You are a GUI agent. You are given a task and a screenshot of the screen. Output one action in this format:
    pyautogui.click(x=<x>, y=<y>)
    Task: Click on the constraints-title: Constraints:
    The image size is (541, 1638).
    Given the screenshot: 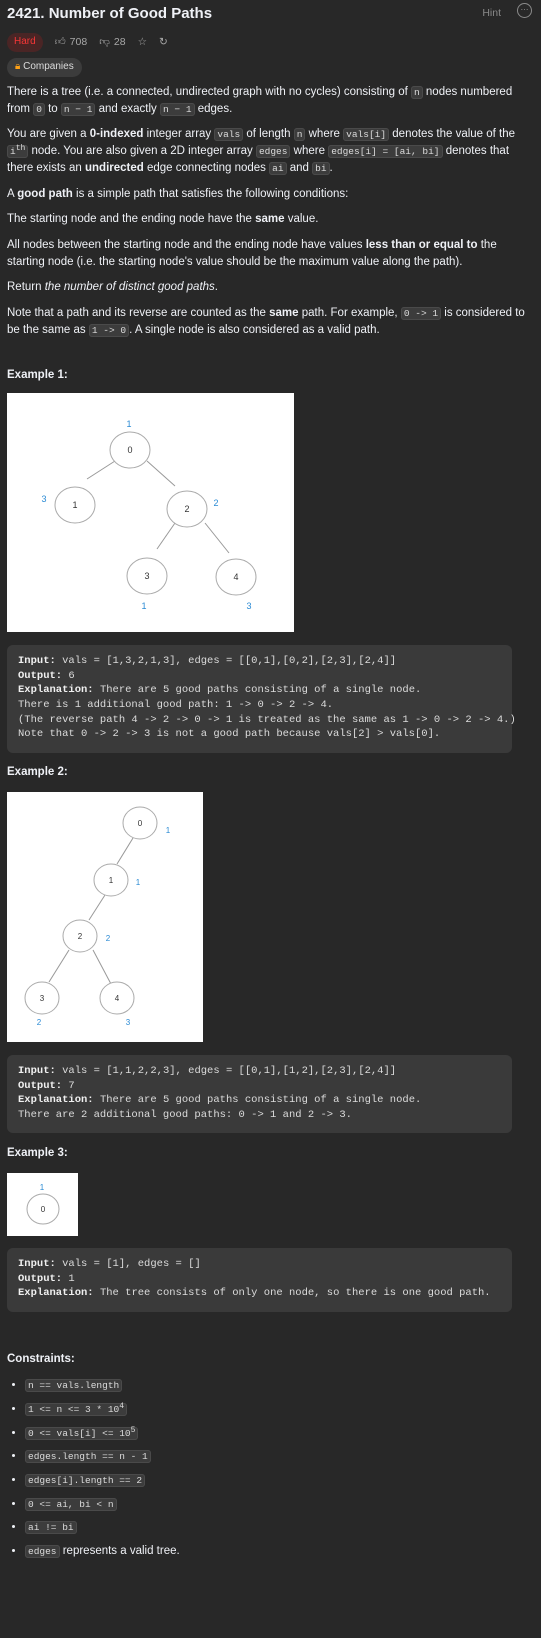 What is the action you would take?
    pyautogui.click(x=41, y=1359)
    